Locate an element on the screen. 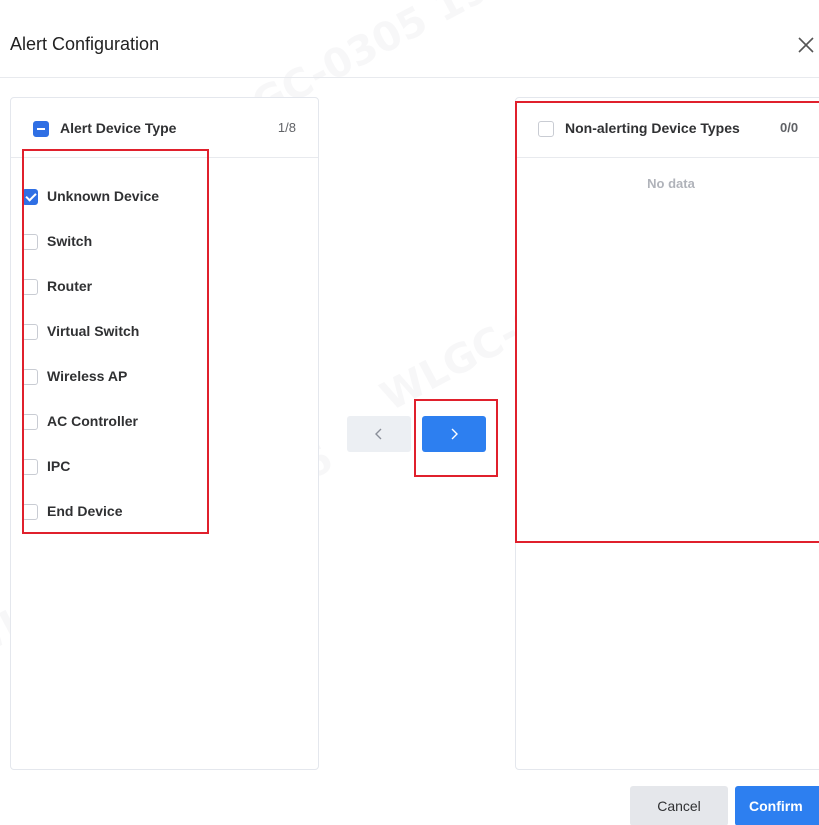  chevron-left-icon is located at coordinates (378, 434).